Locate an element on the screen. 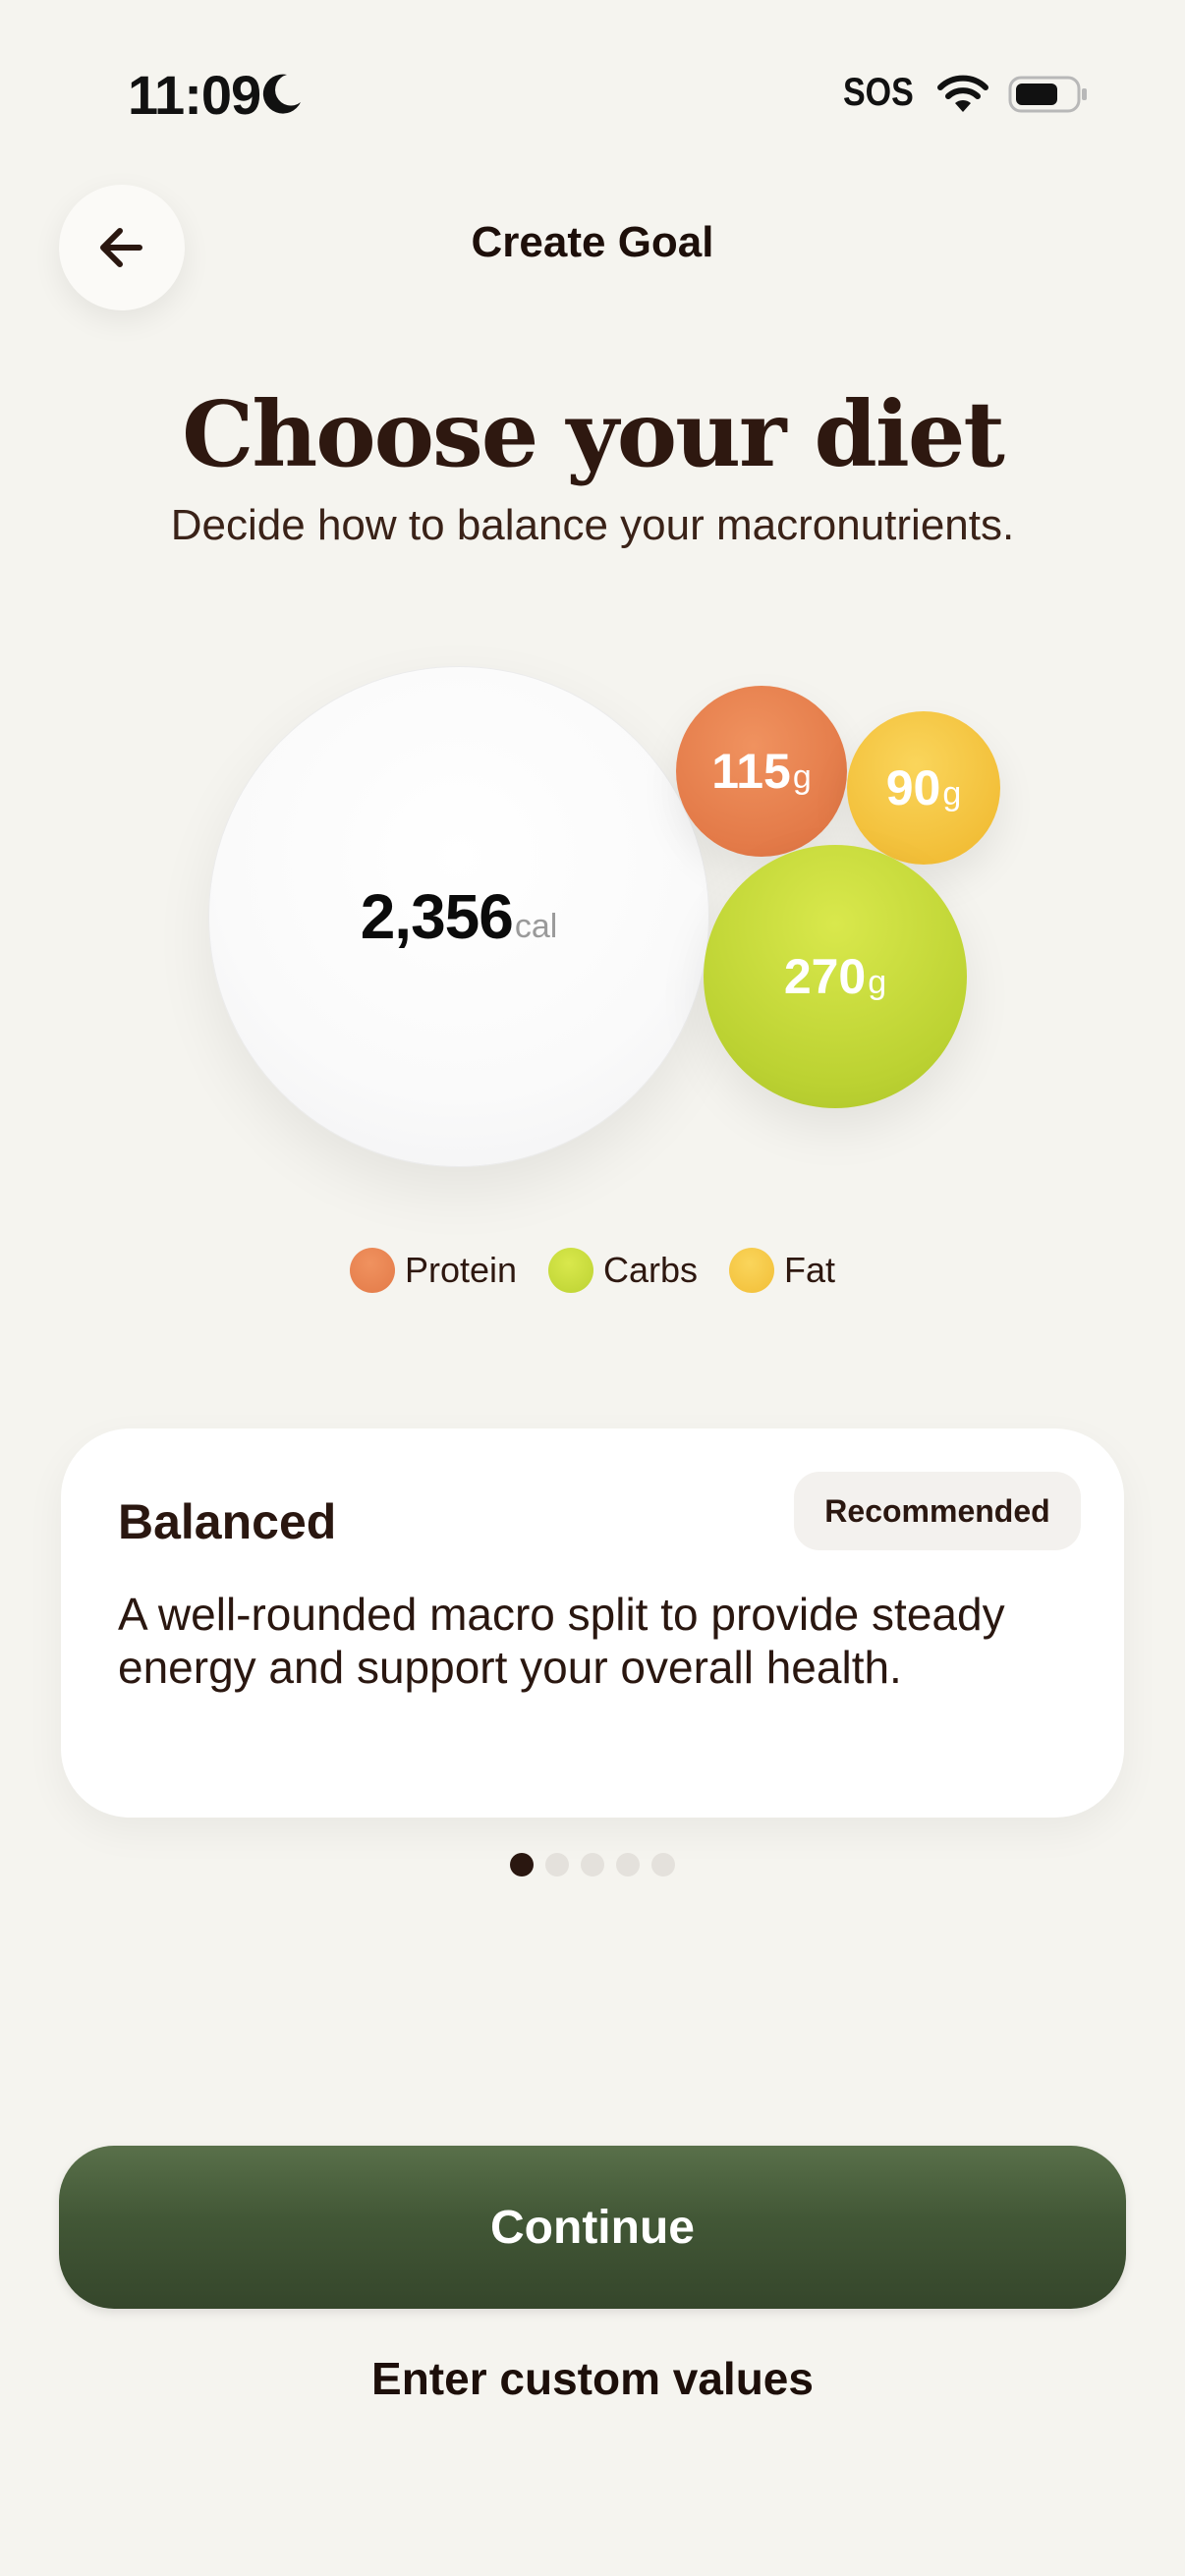 The image size is (1185, 2576). calories-unit: cal is located at coordinates (536, 926).